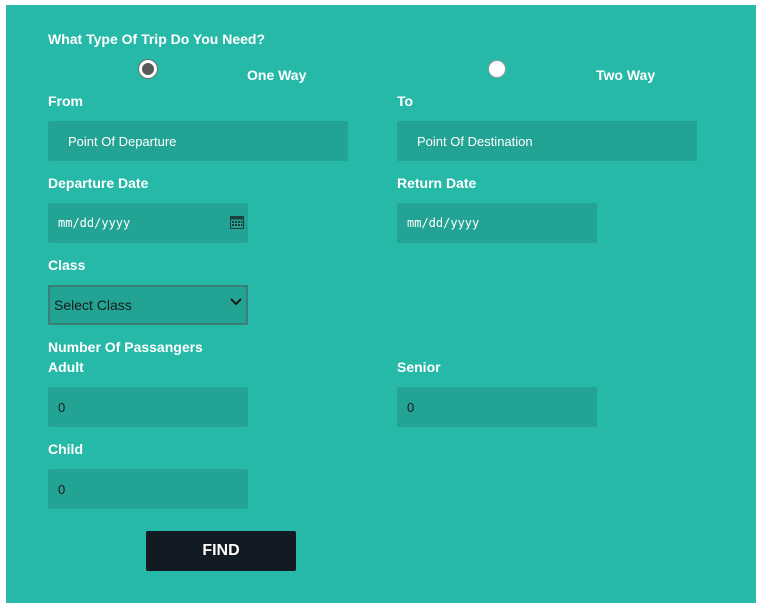 This screenshot has height=611, width=762. I want to click on return-date-placeholder: mm/dd/yyyy, so click(443, 223).